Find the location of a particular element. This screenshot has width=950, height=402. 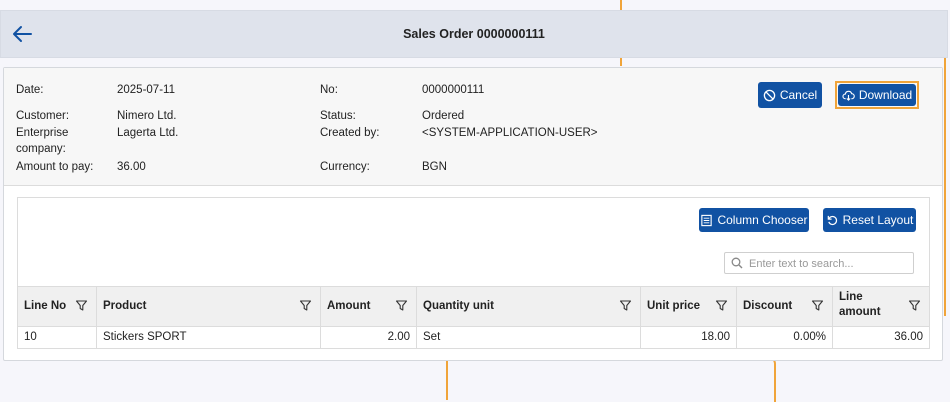

column-chooser-label: Column Chooser is located at coordinates (762, 220).